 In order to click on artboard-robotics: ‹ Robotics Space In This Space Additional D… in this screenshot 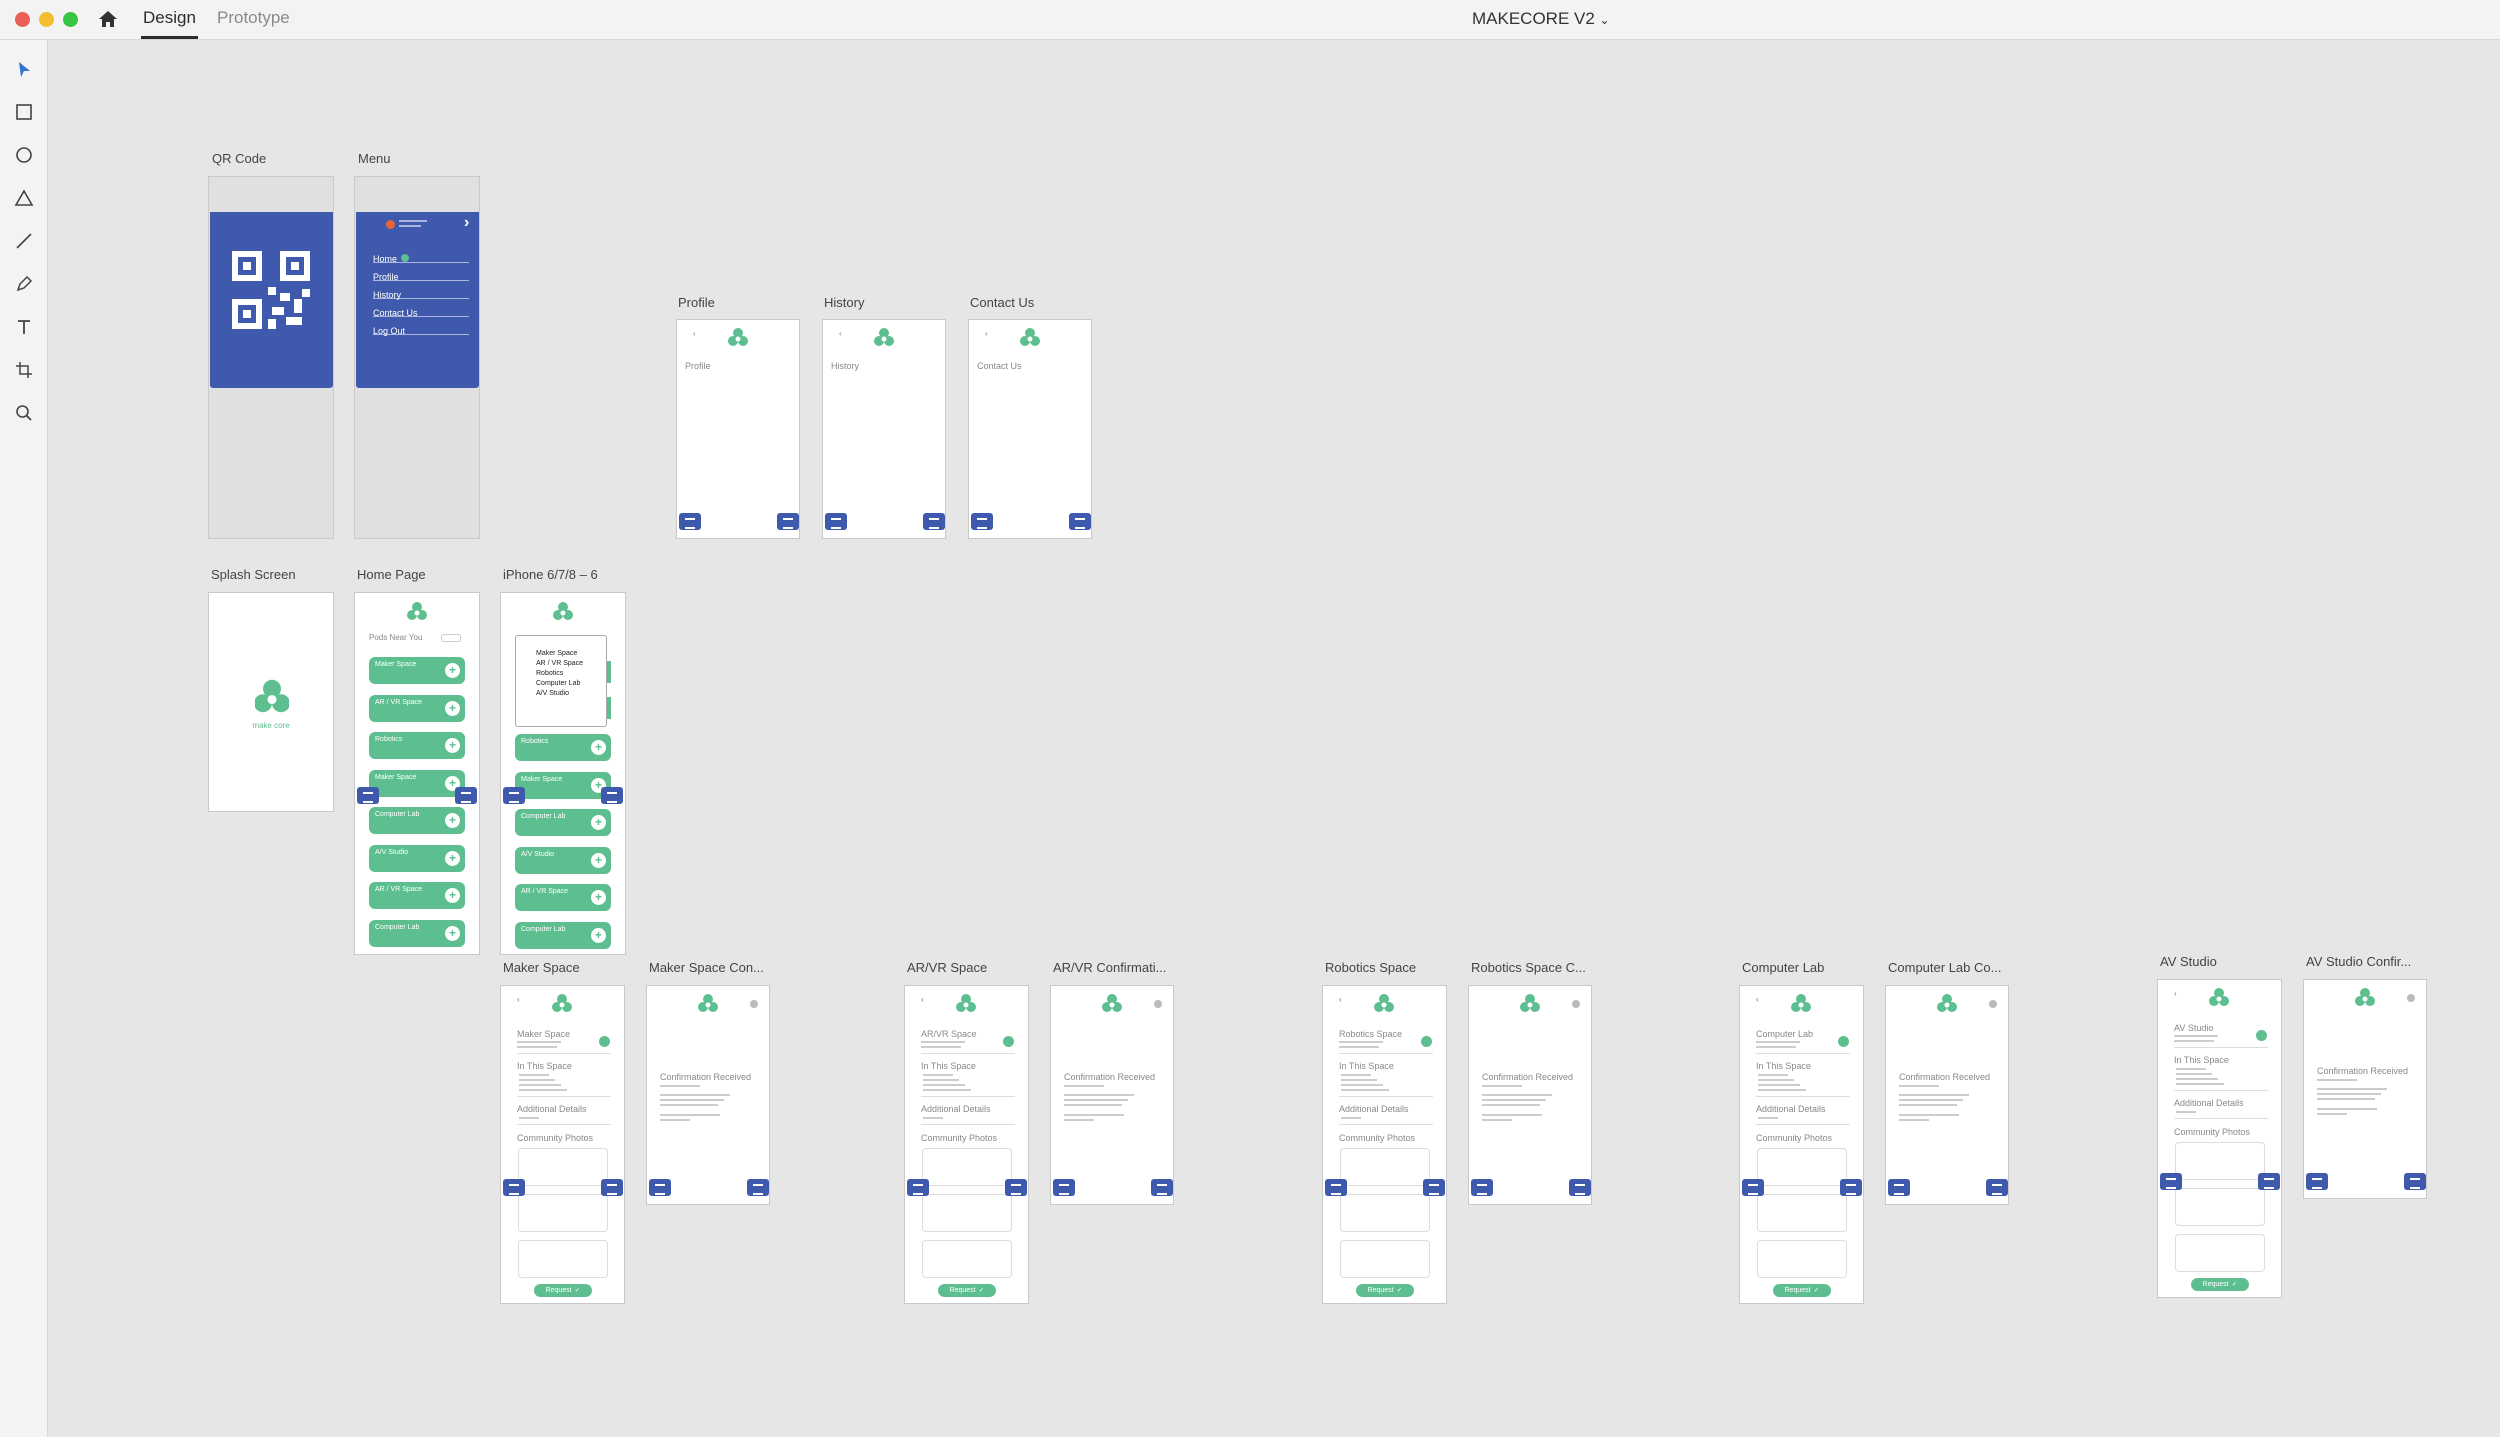, I will do `click(1384, 1144)`.